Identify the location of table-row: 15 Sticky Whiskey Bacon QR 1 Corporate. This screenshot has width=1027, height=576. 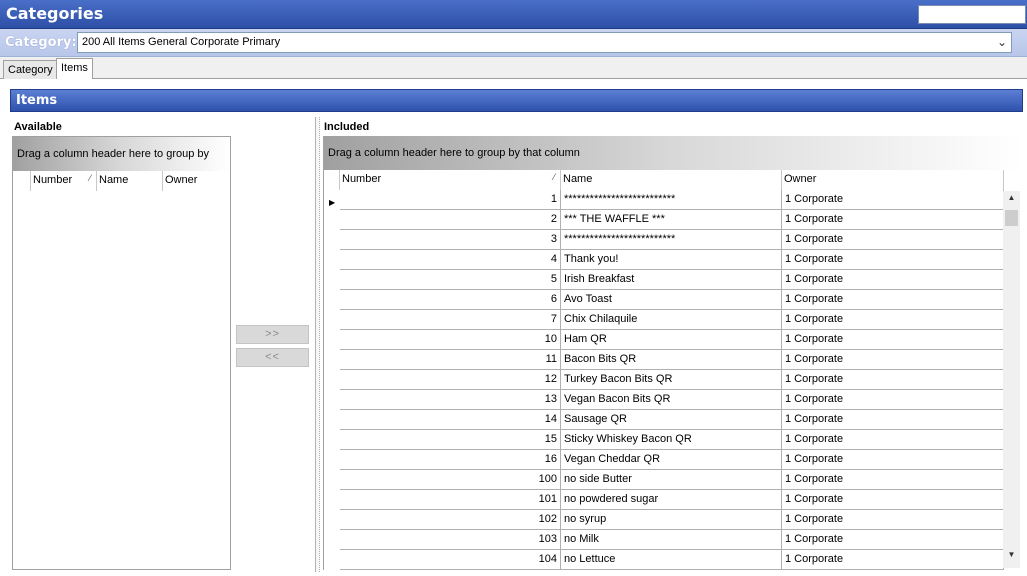
(672, 440).